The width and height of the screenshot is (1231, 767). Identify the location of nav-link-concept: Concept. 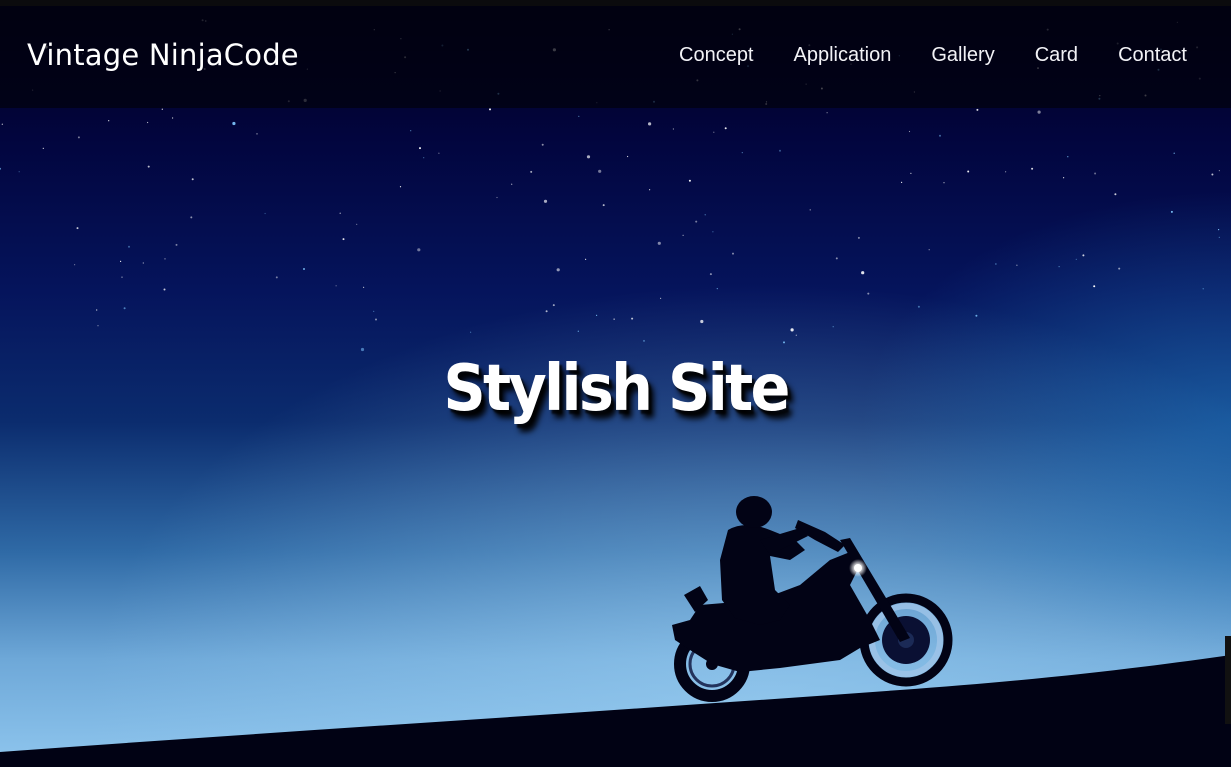
(716, 55).